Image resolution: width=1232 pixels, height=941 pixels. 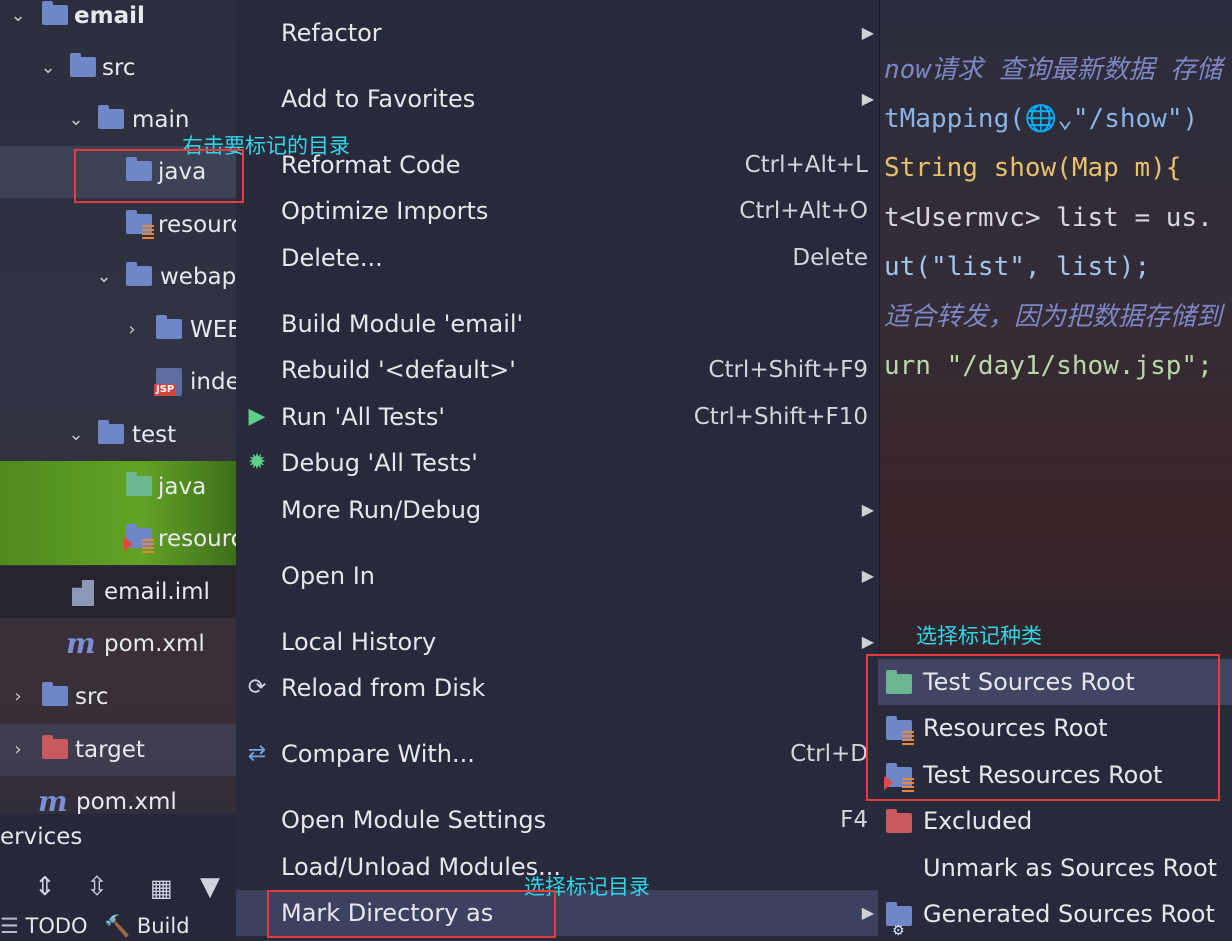 What do you see at coordinates (81, 643) in the screenshot?
I see `maven-icon: m` at bounding box center [81, 643].